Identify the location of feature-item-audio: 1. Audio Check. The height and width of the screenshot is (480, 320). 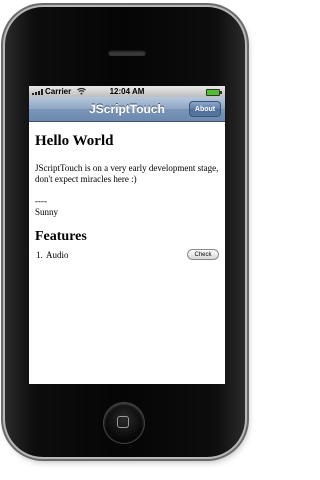
(127, 255).